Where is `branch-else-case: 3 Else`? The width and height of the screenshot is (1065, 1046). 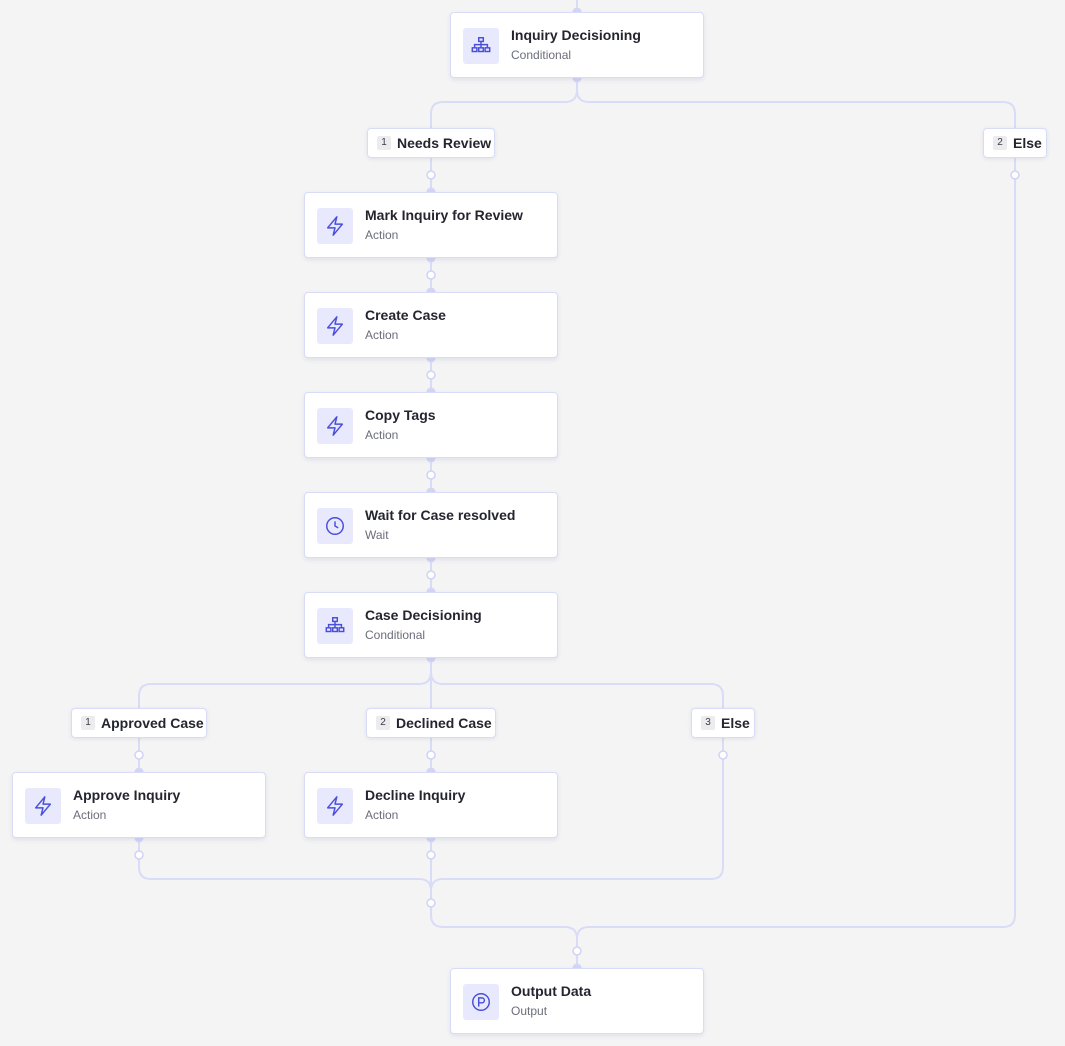 branch-else-case: 3 Else is located at coordinates (723, 723).